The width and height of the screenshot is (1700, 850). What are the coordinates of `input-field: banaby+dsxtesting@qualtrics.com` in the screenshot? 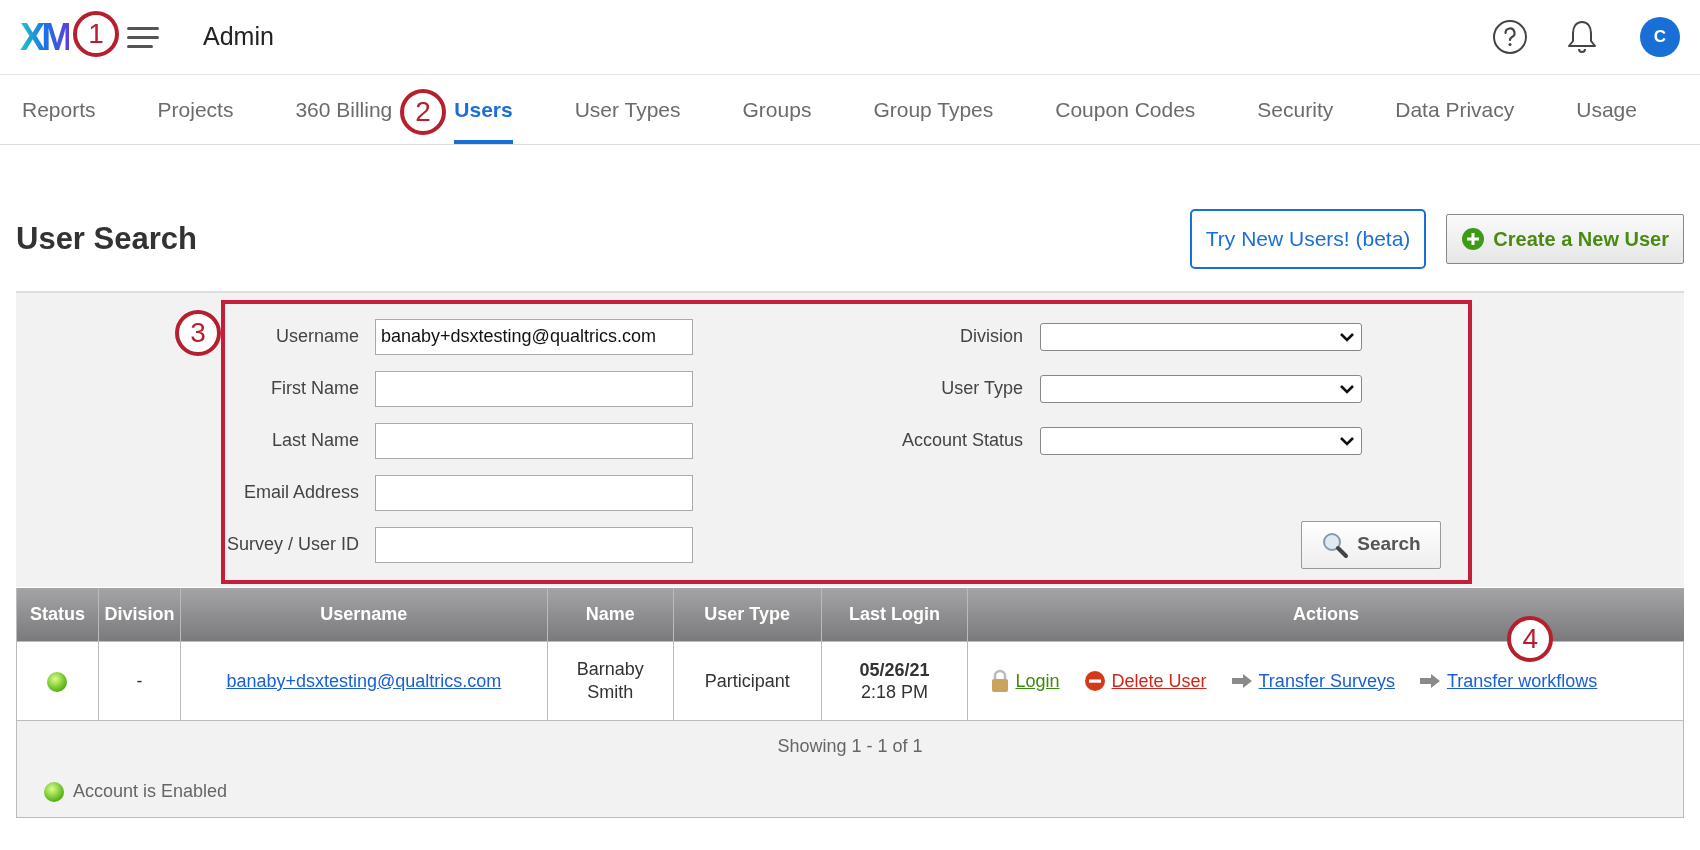 It's located at (534, 336).